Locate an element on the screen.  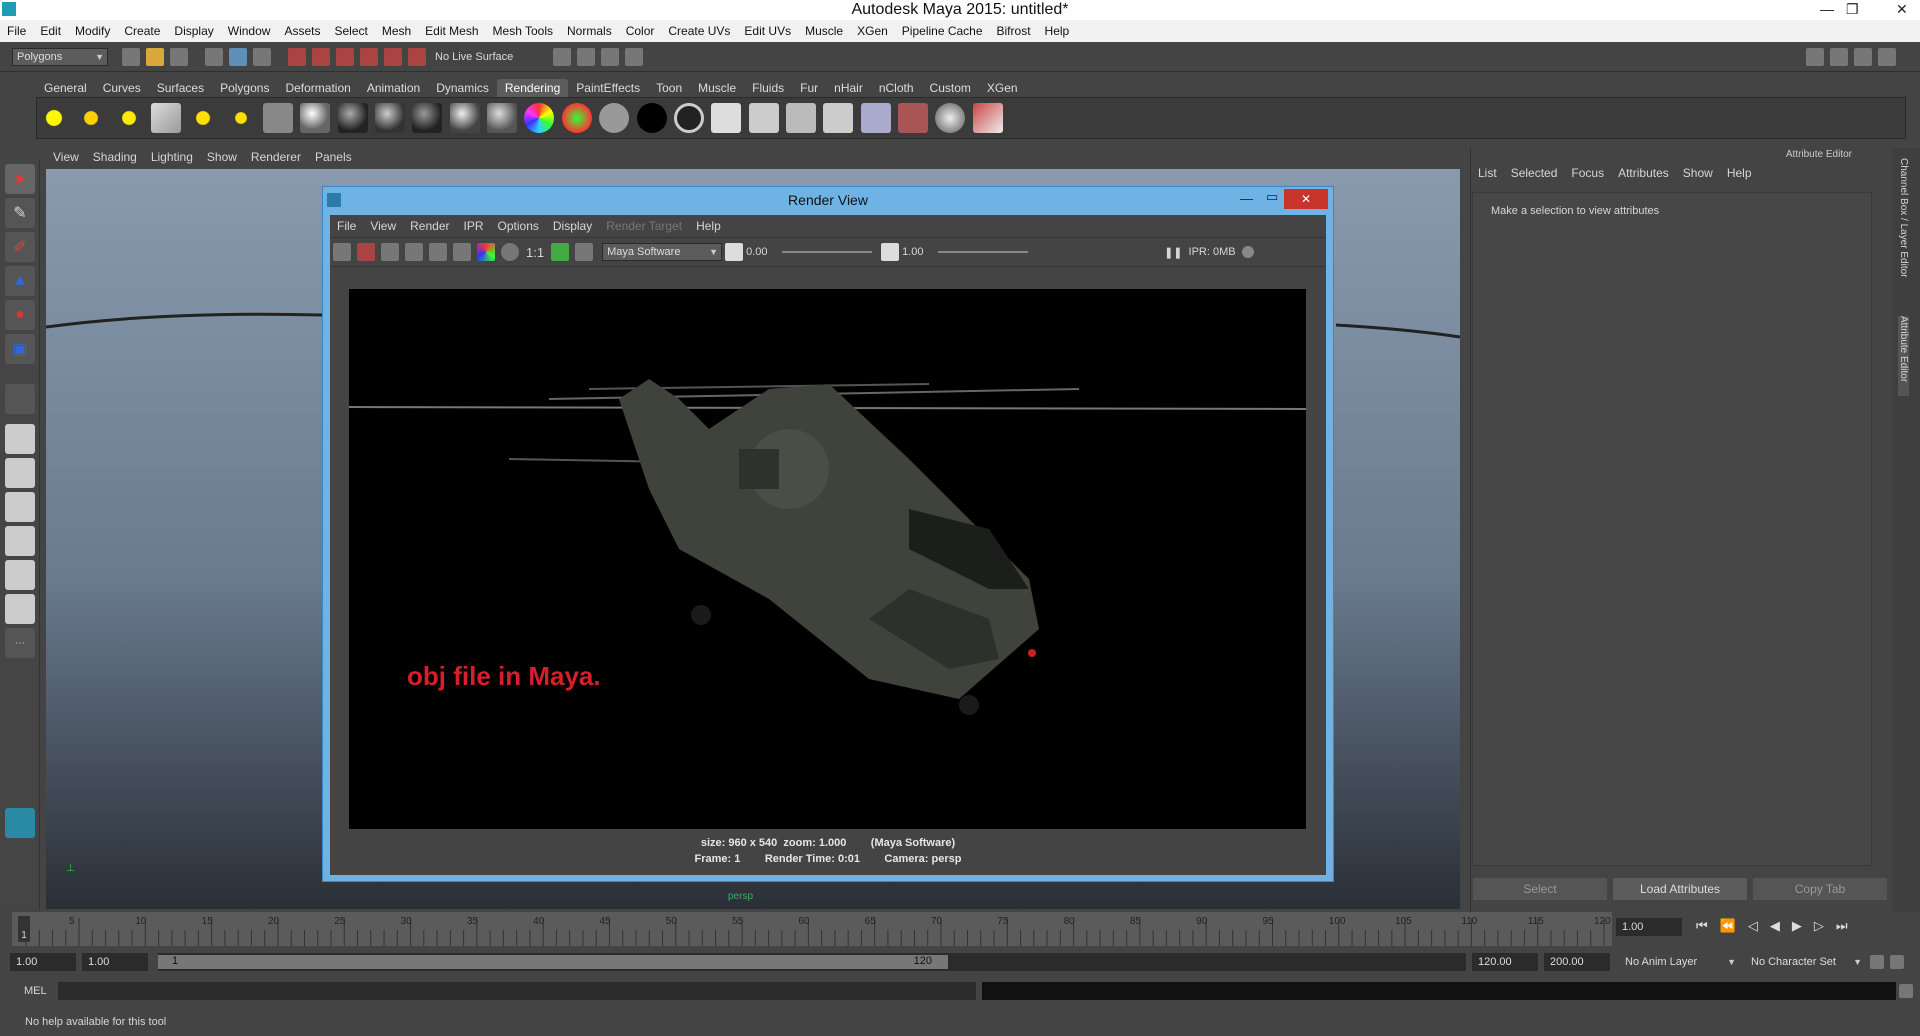
persp-outliner-layout-icon is located at coordinates (20, 507).